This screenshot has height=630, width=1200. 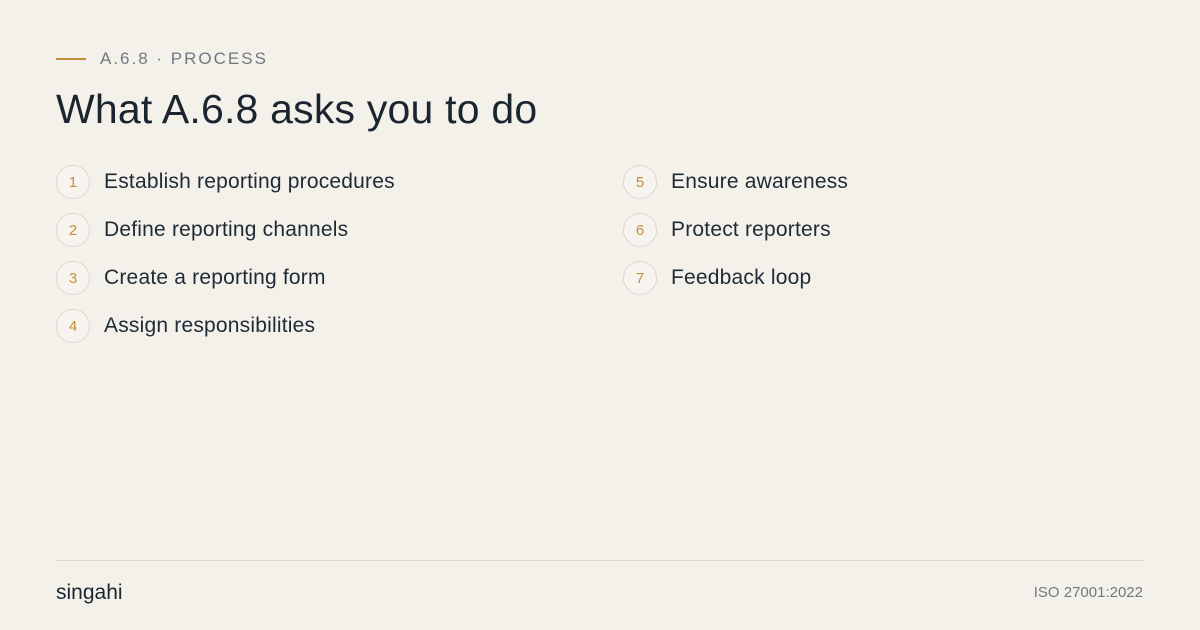 I want to click on step-item: 5 Ensure awareness, so click(x=735, y=182).